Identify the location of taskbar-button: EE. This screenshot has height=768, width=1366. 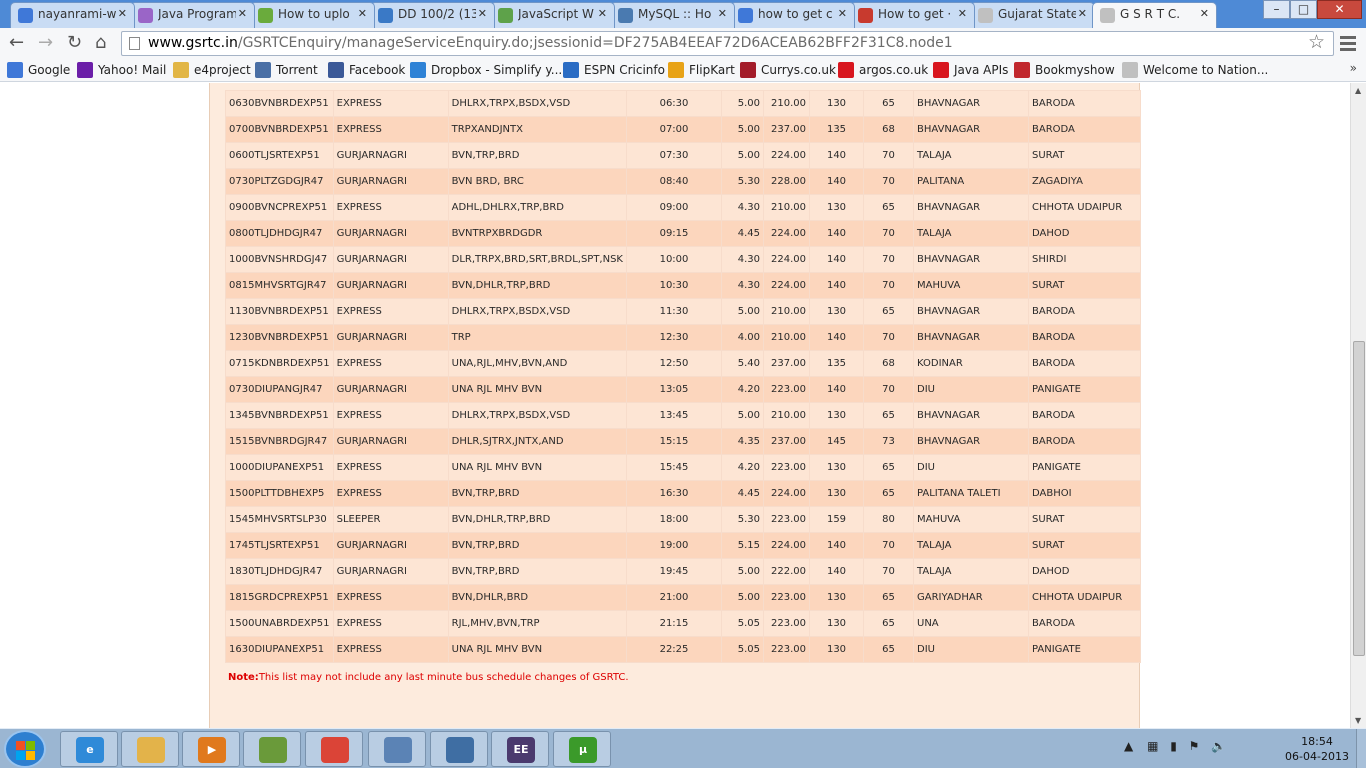
(520, 749).